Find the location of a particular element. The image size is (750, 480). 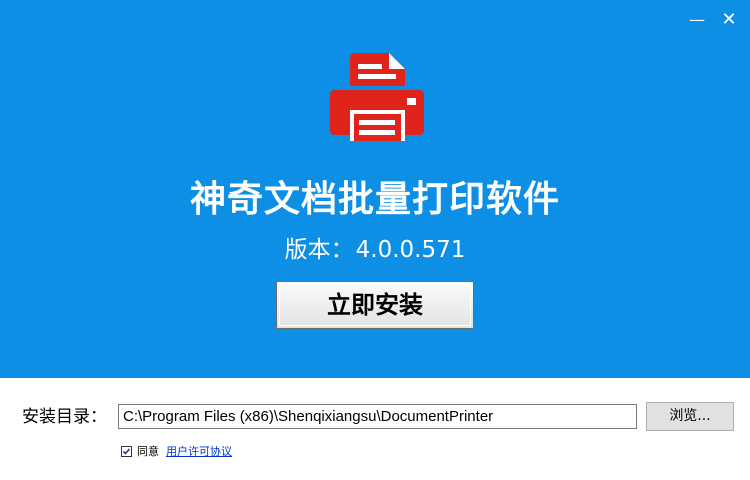

install-path-input is located at coordinates (377, 416).